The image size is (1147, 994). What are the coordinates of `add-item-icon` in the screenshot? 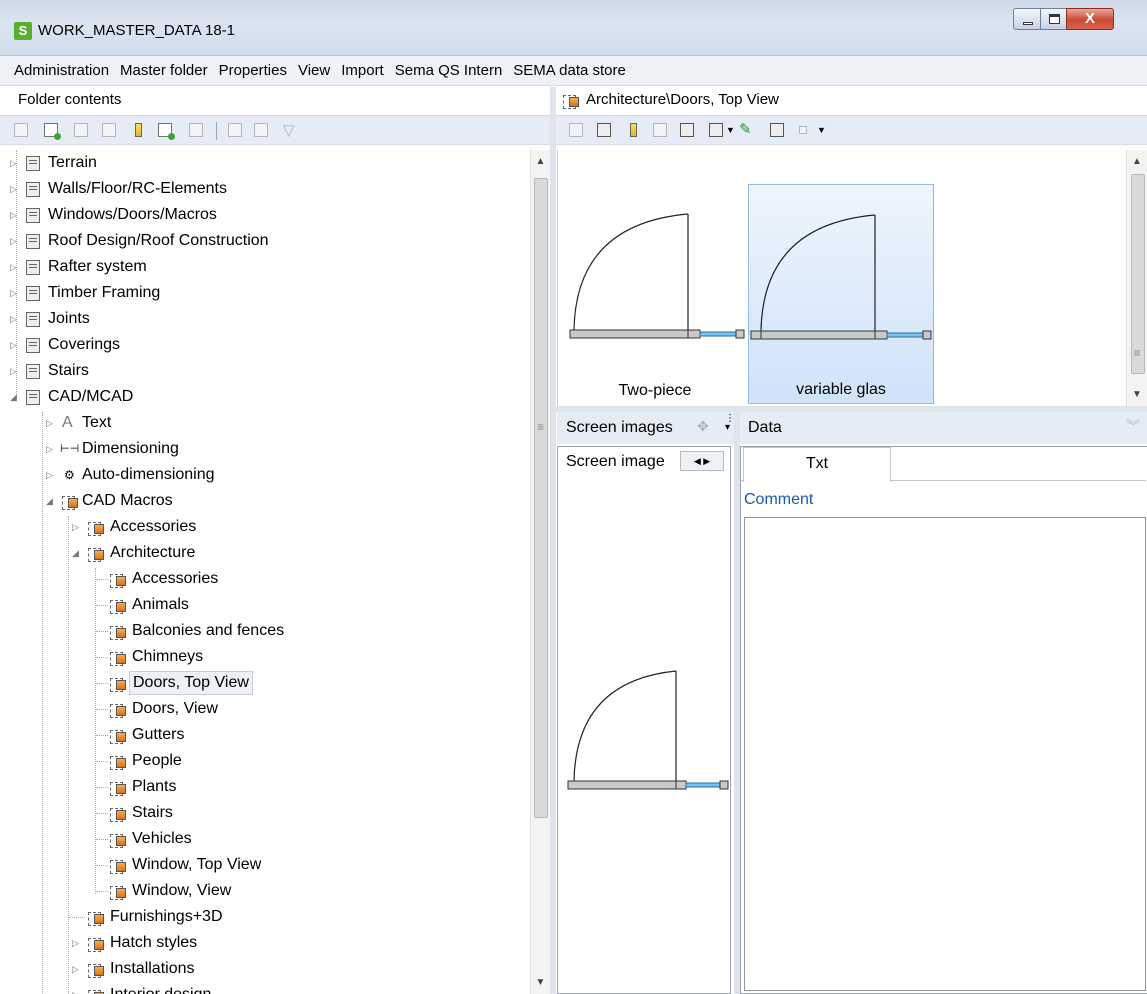 It's located at (166, 131).